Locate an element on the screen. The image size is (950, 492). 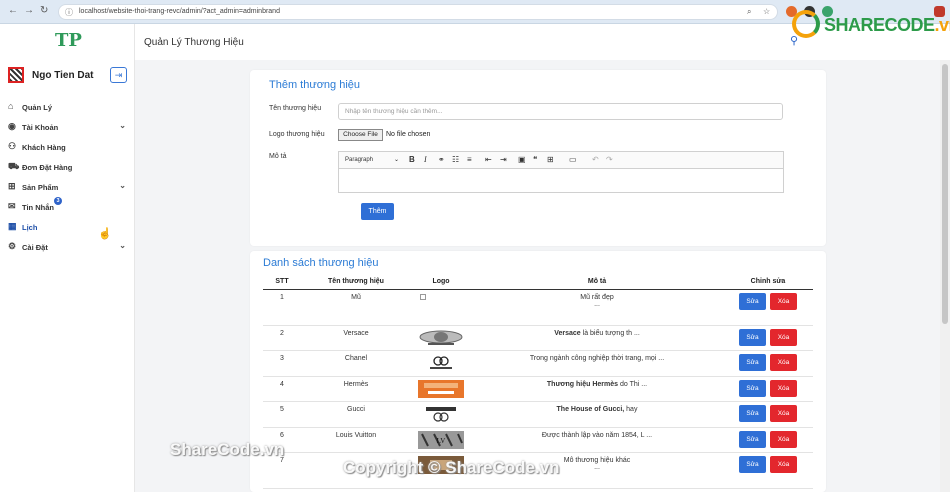
watermark-logo-text: SHARECODE.vn is located at coordinates (887, 25).